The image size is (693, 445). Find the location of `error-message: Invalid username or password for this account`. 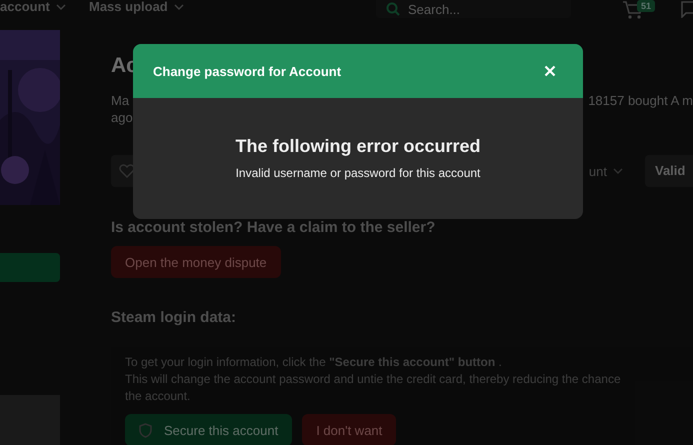

error-message: Invalid username or password for this account is located at coordinates (358, 173).